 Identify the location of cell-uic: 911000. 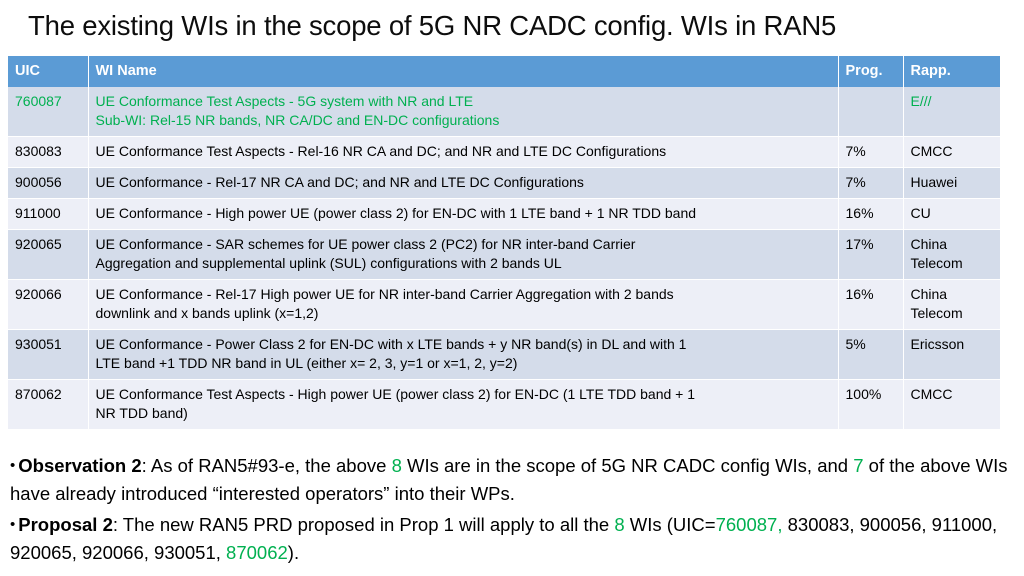
(48, 214).